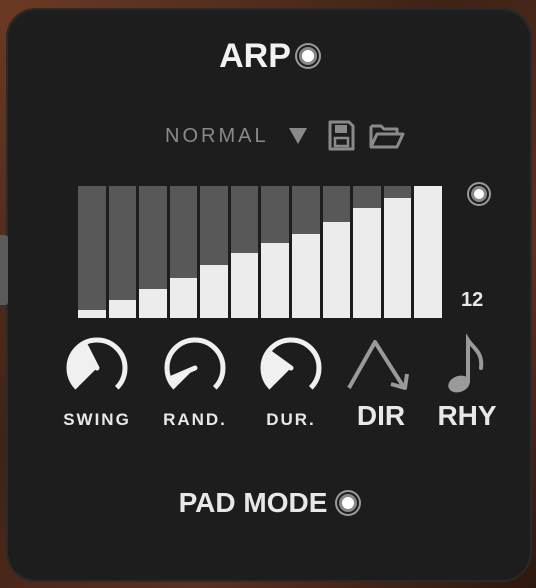 The image size is (536, 588). What do you see at coordinates (4, 270) in the screenshot?
I see `side-tab` at bounding box center [4, 270].